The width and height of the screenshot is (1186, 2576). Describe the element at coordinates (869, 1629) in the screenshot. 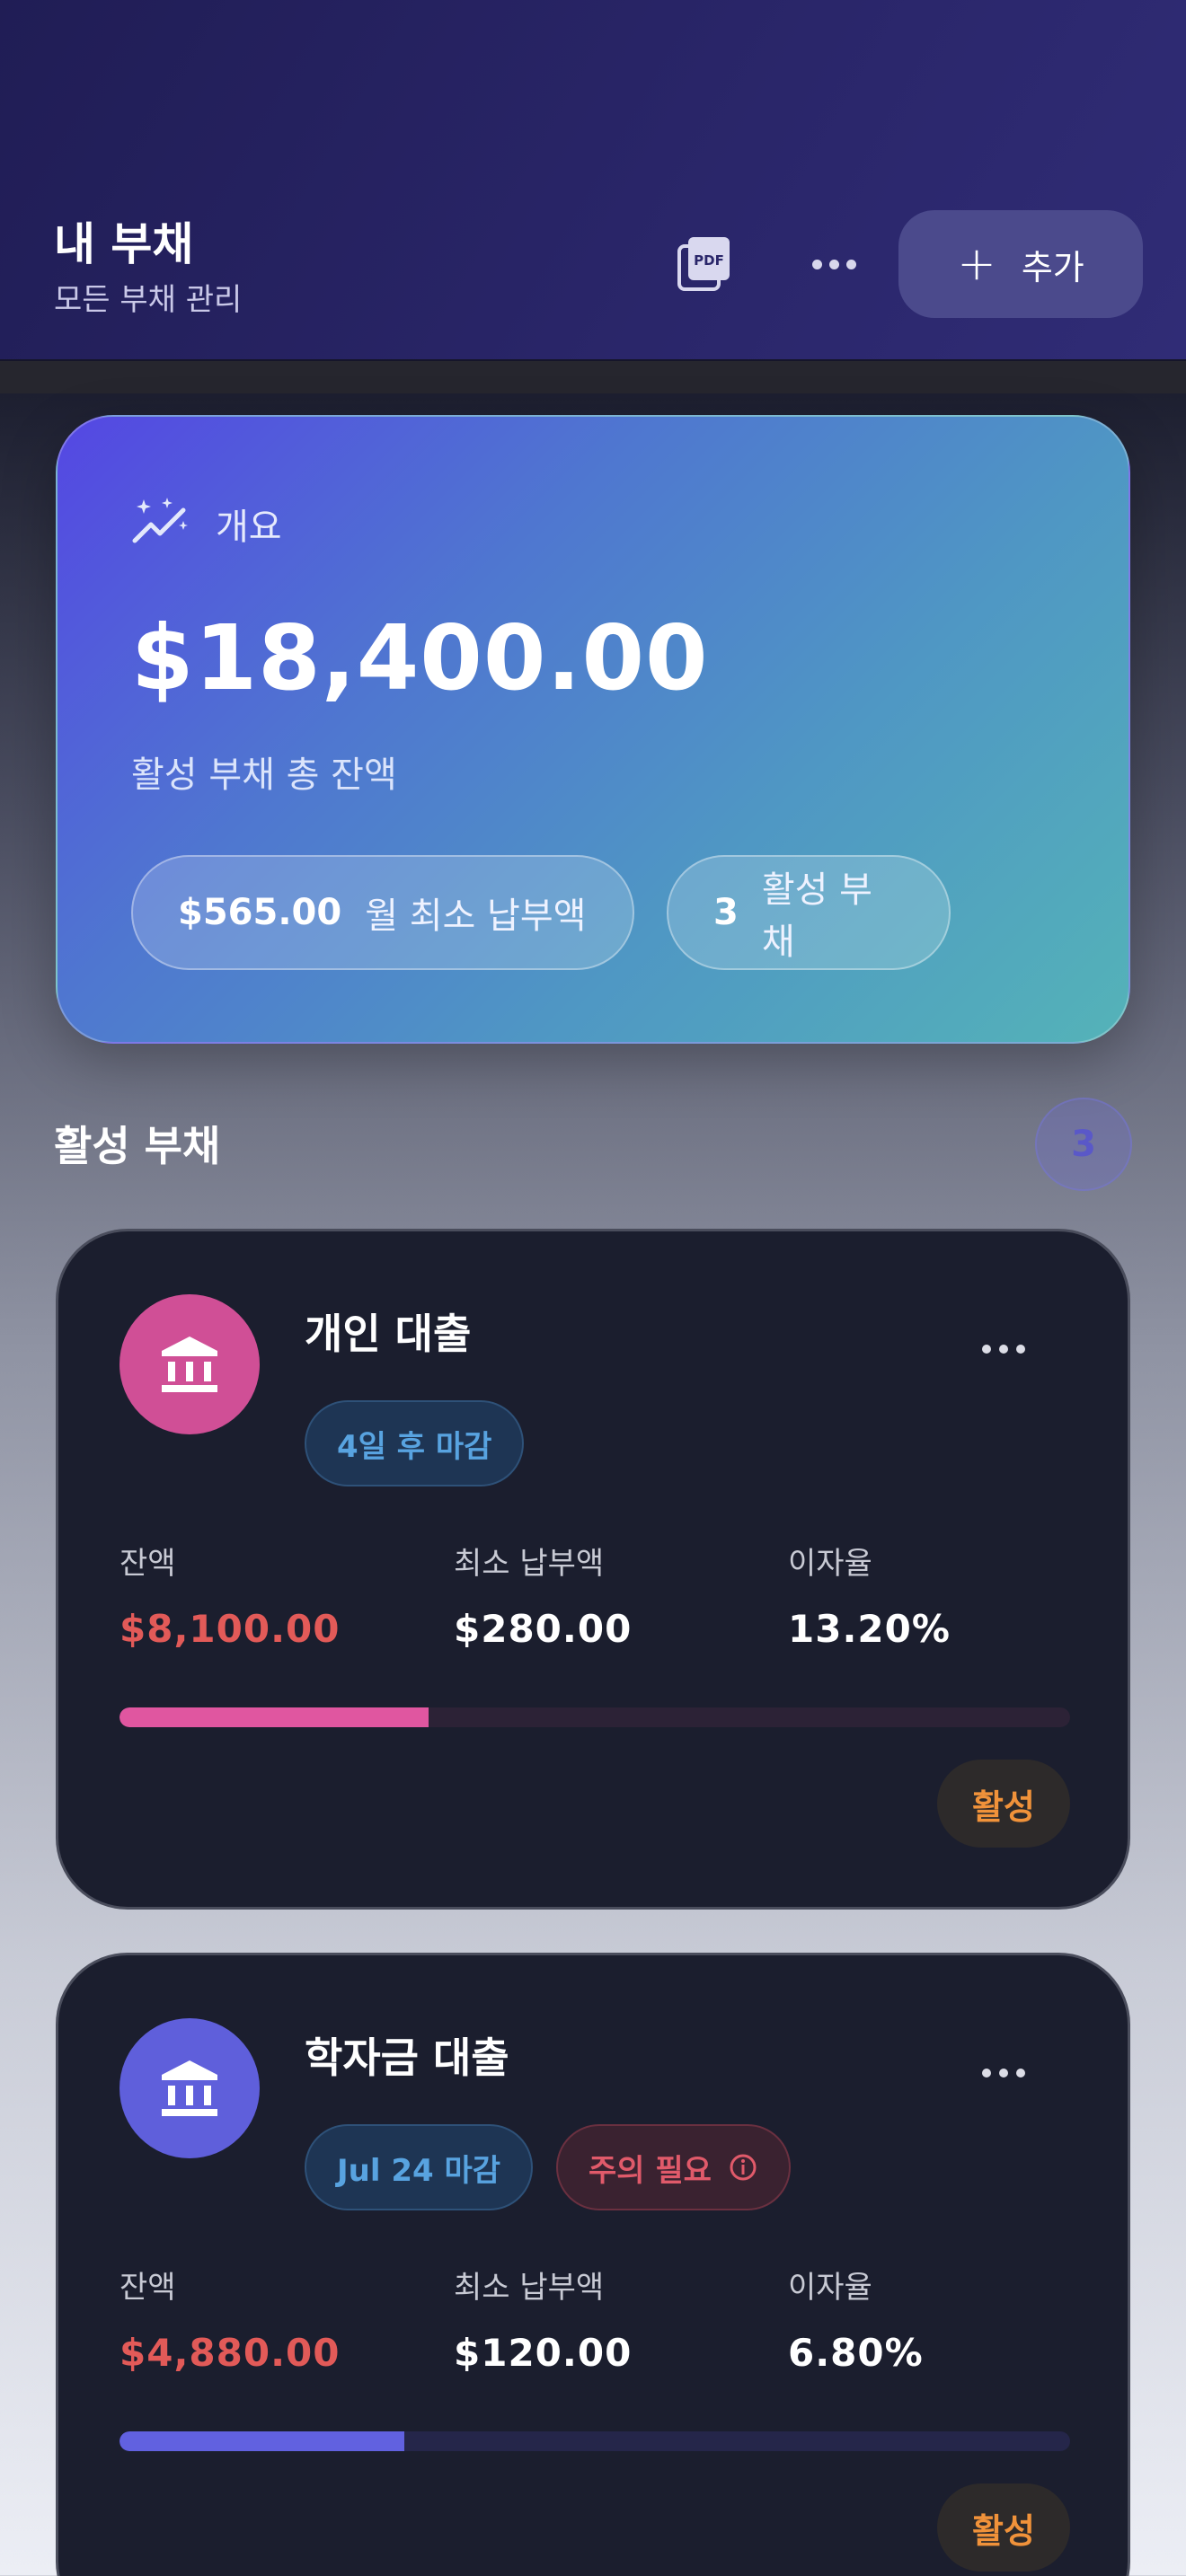

I see `interest-rate-value: 13.20%` at that location.